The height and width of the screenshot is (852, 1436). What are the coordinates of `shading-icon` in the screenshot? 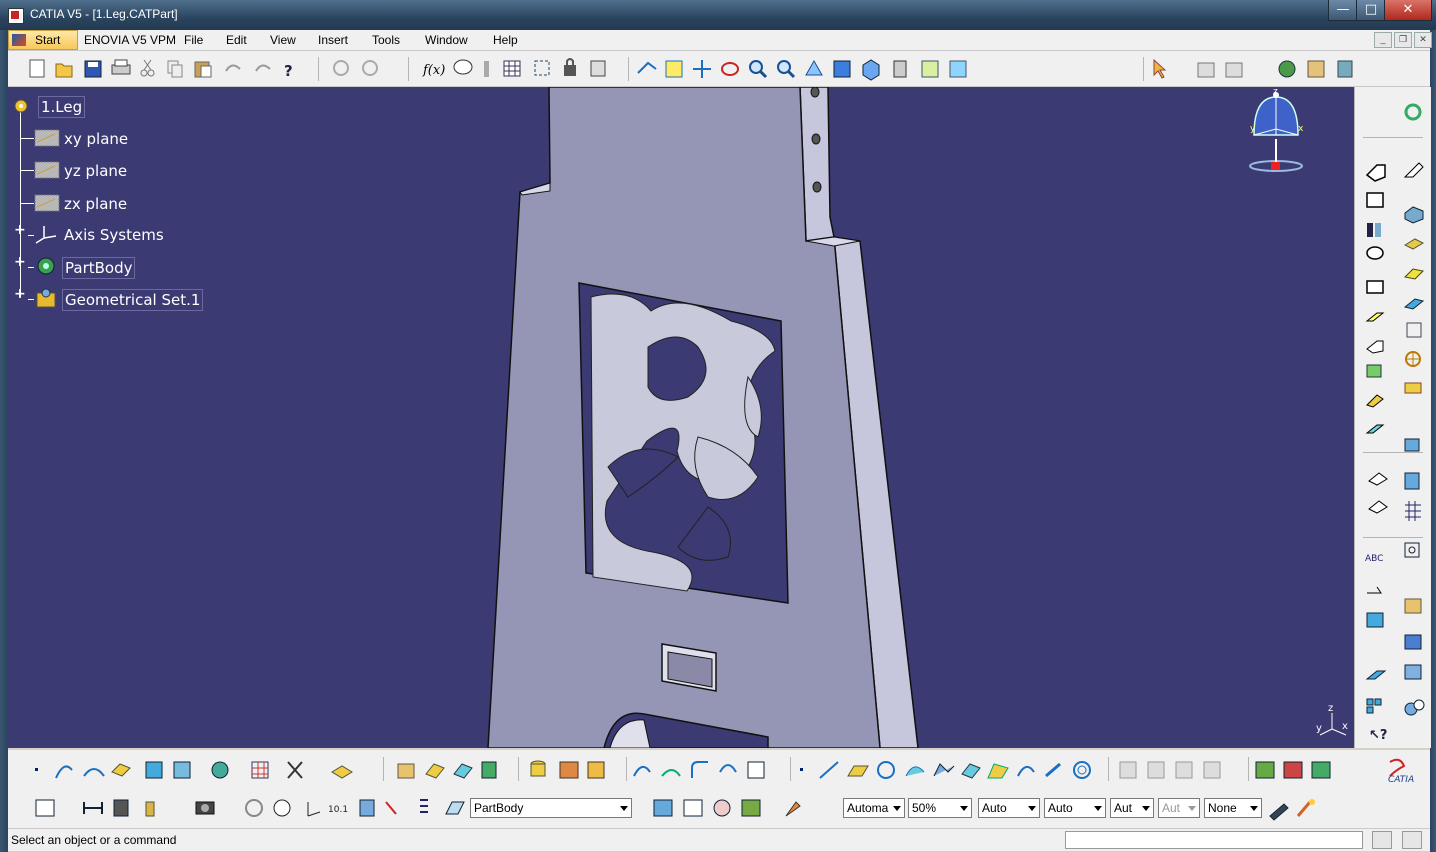 It's located at (900, 69).